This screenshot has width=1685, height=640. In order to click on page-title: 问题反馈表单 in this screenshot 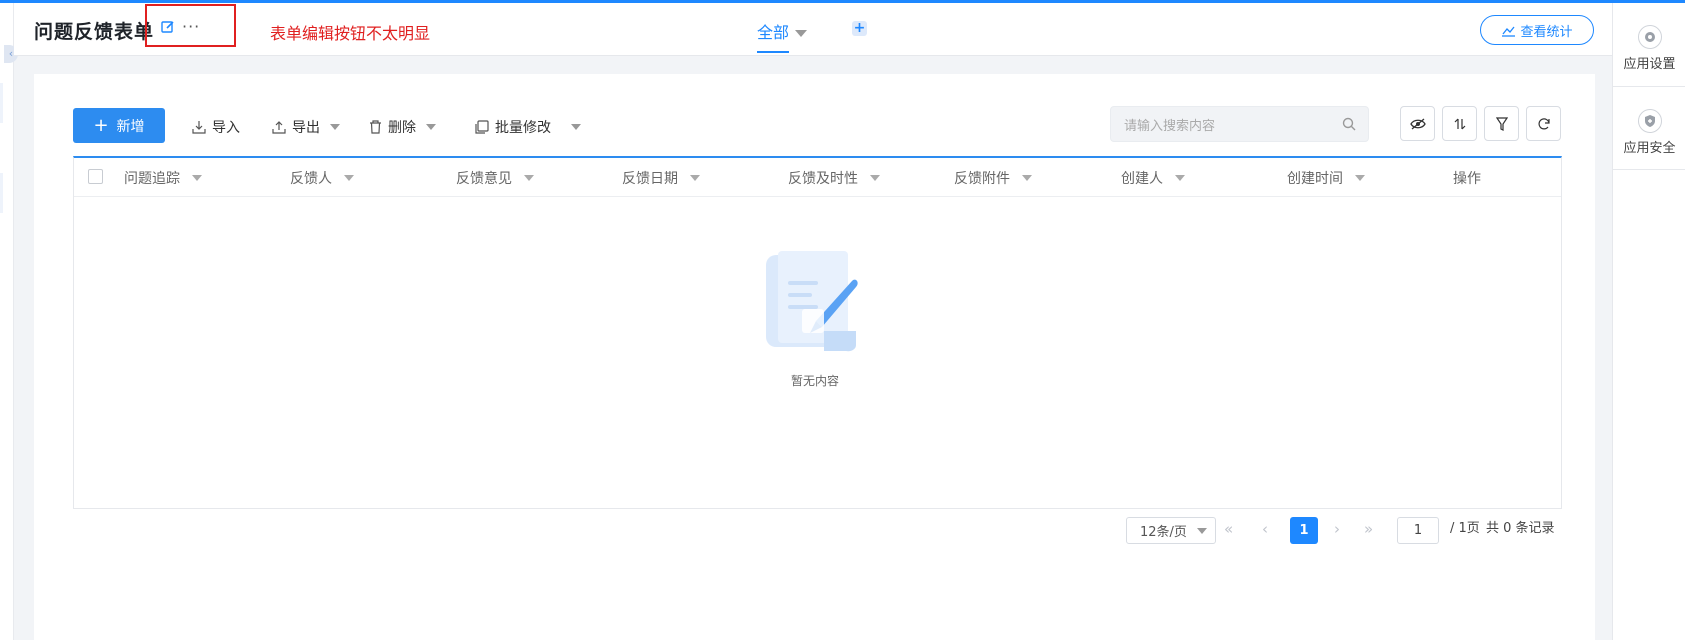, I will do `click(94, 32)`.